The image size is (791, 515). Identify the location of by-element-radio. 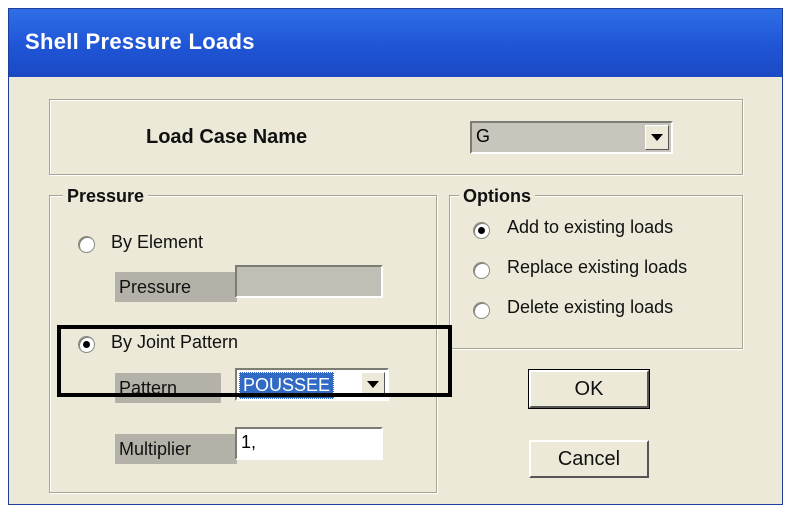
(86, 244).